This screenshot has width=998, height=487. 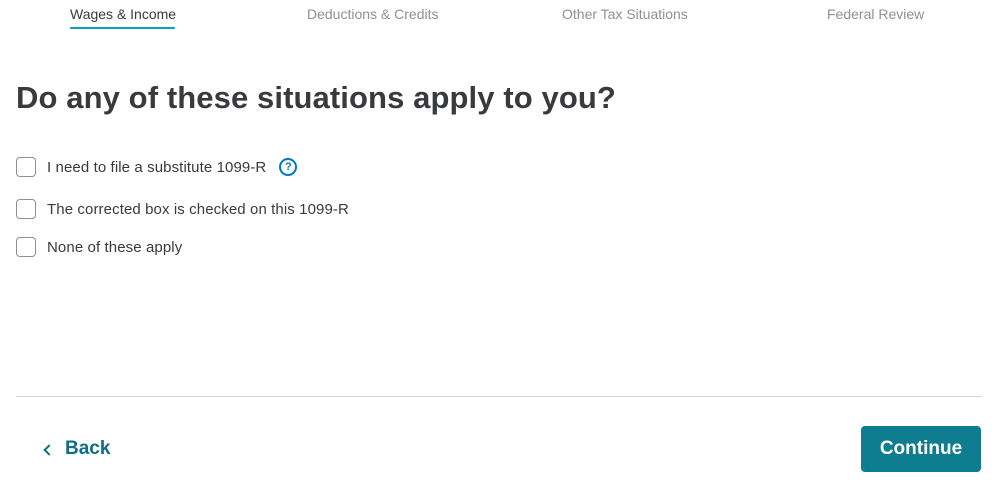 What do you see at coordinates (49, 449) in the screenshot?
I see `chevron-left-icon` at bounding box center [49, 449].